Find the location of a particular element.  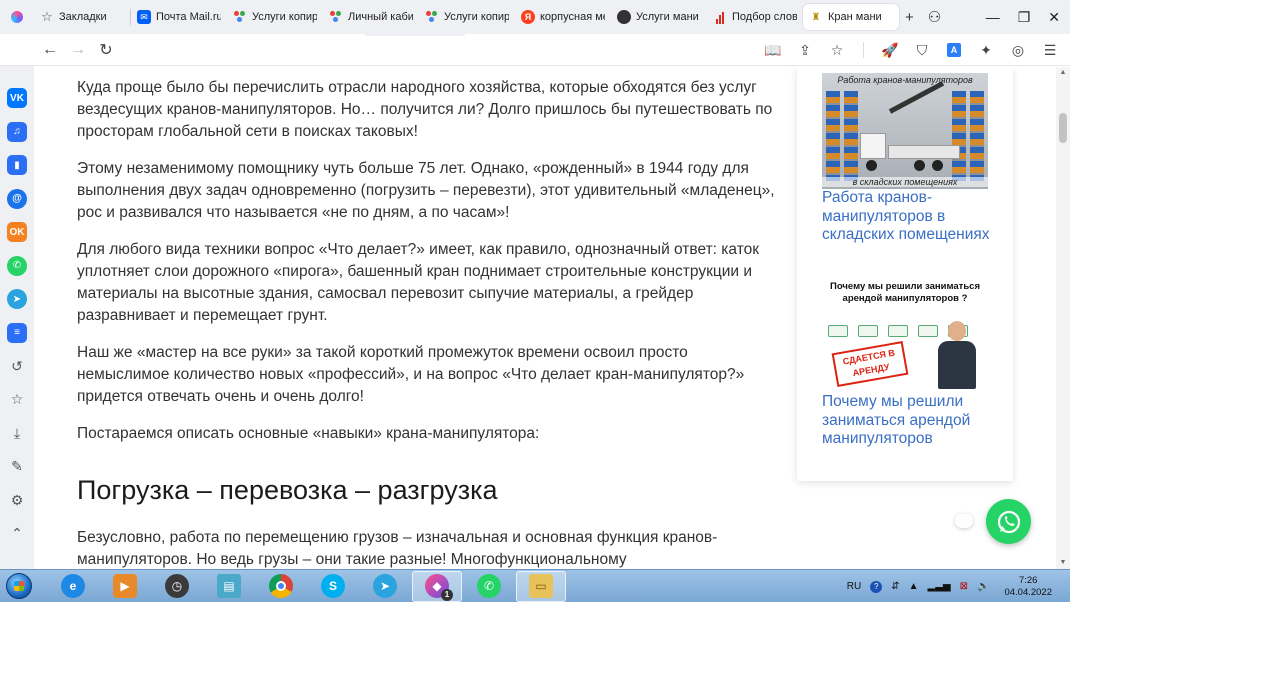

tab-mail: ✉ Почта Mail.ru is located at coordinates (179, 17).